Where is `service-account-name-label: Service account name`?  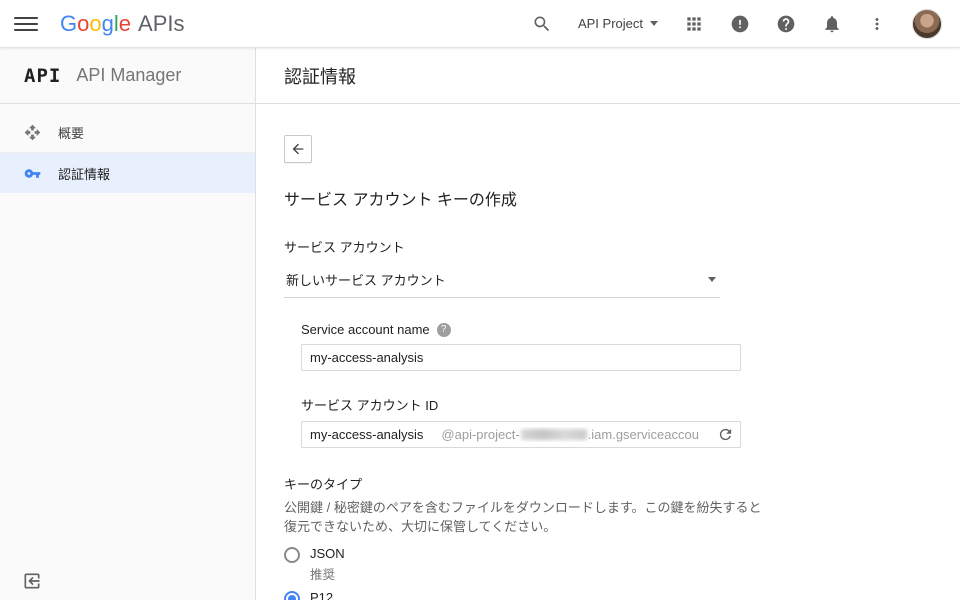
service-account-name-label: Service account name is located at coordinates (365, 329).